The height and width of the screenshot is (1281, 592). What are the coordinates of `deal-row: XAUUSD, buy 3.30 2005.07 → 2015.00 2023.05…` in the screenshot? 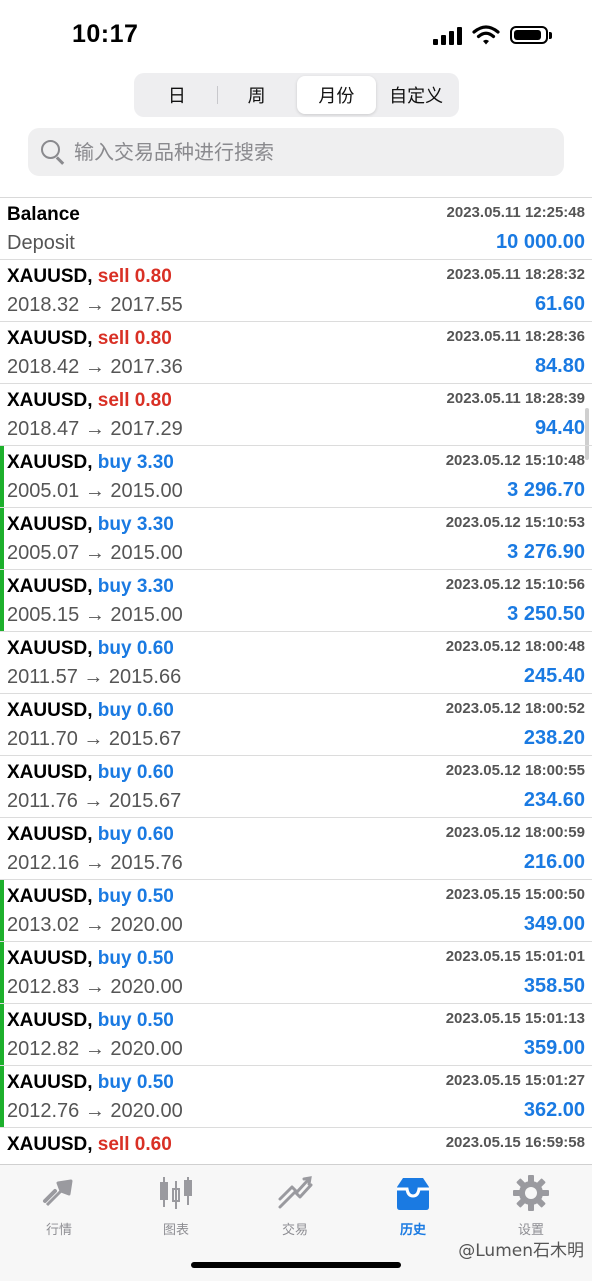 It's located at (296, 539).